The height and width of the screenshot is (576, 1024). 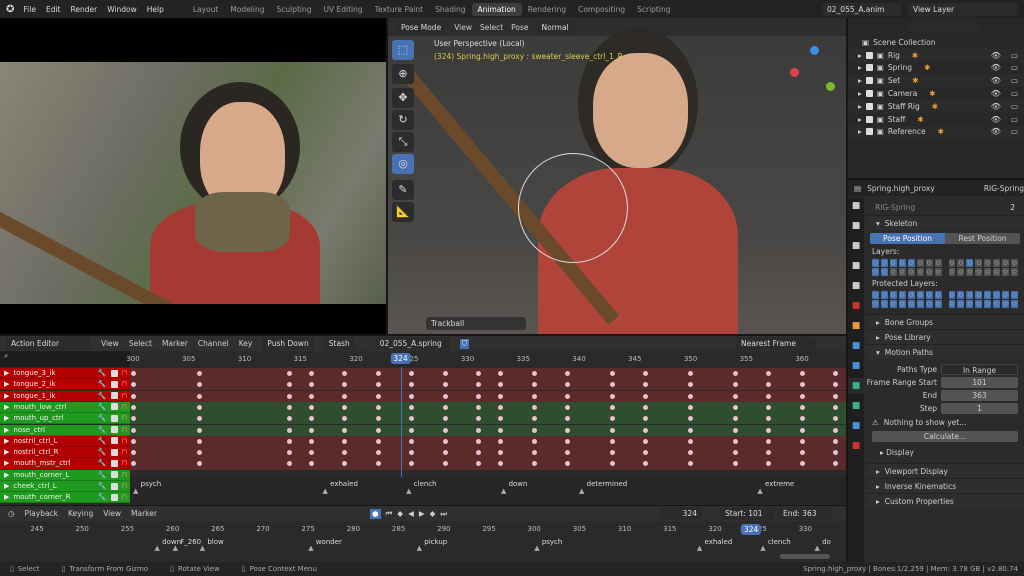 What do you see at coordinates (979, 382) in the screenshot?
I see `frame-start-field: 101` at bounding box center [979, 382].